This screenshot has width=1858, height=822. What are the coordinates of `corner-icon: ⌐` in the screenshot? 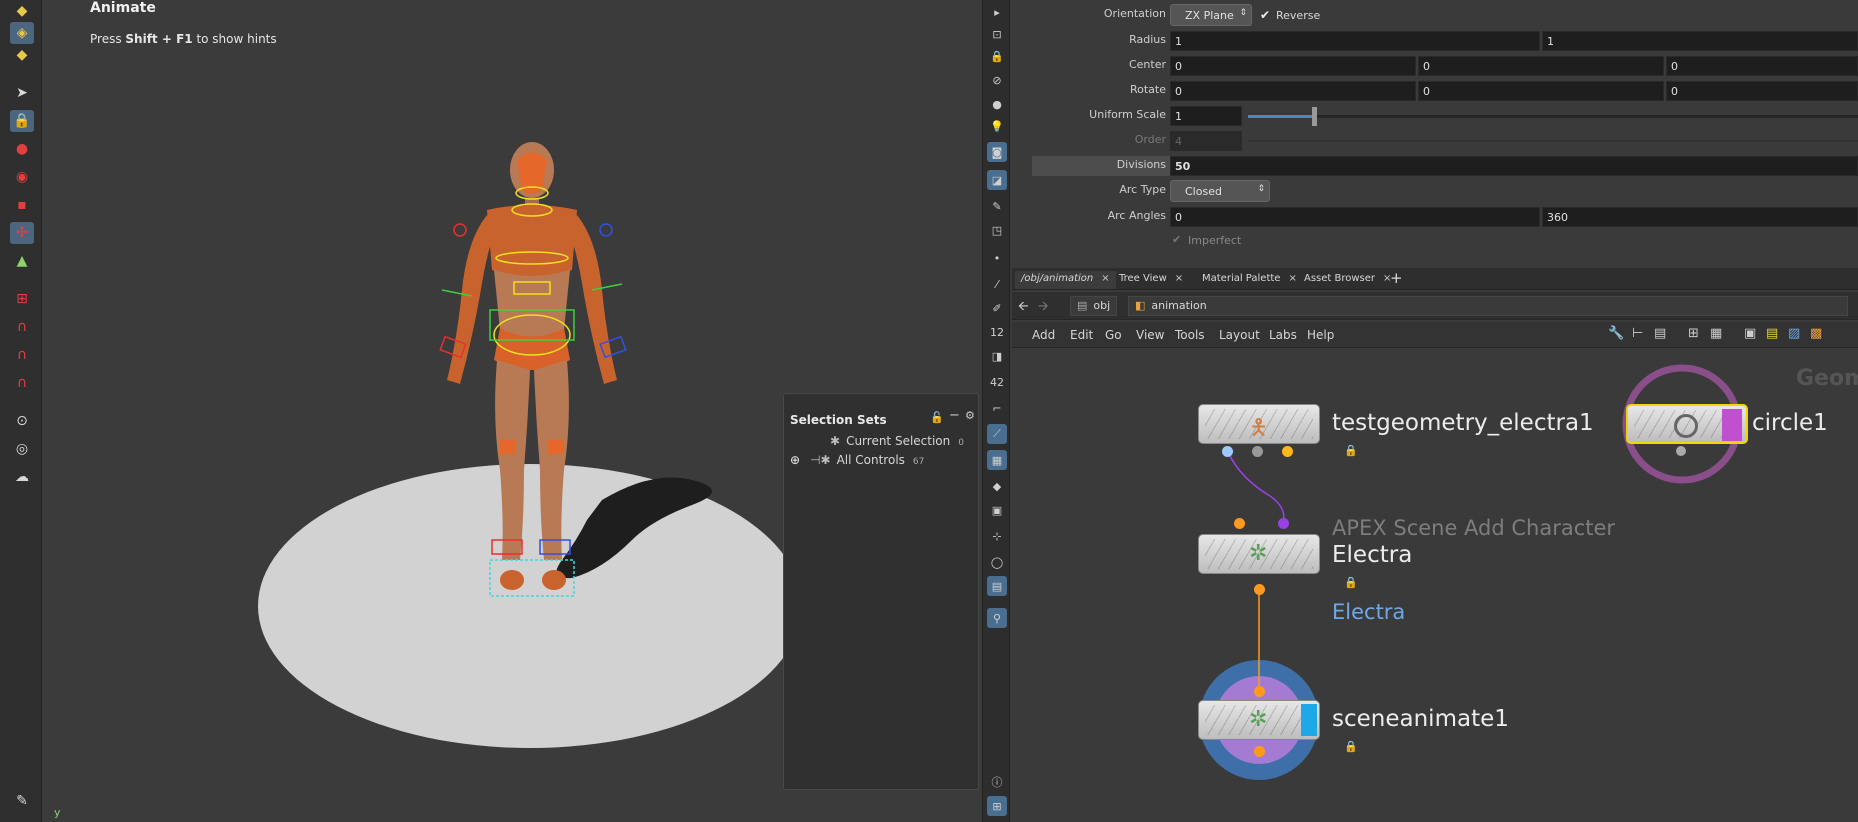 It's located at (997, 408).